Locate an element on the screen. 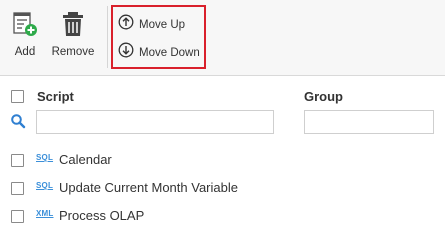  script-filter-input is located at coordinates (155, 122).